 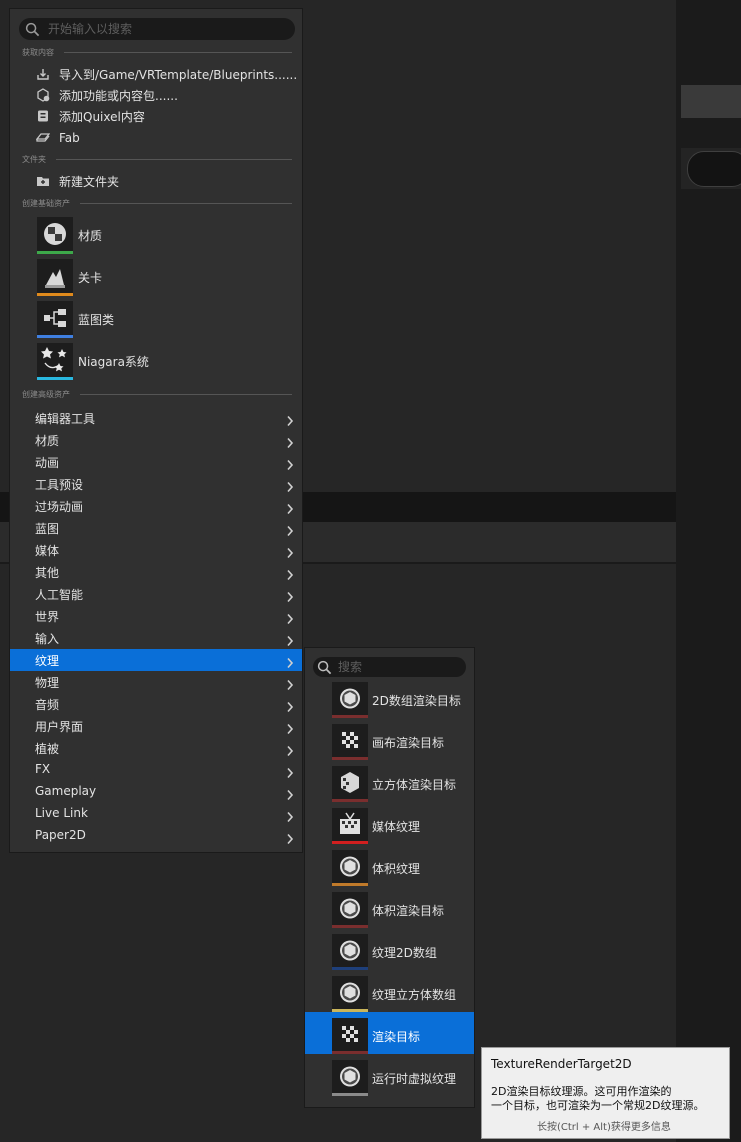 I want to click on category-item: 人工智能, so click(x=156, y=594).